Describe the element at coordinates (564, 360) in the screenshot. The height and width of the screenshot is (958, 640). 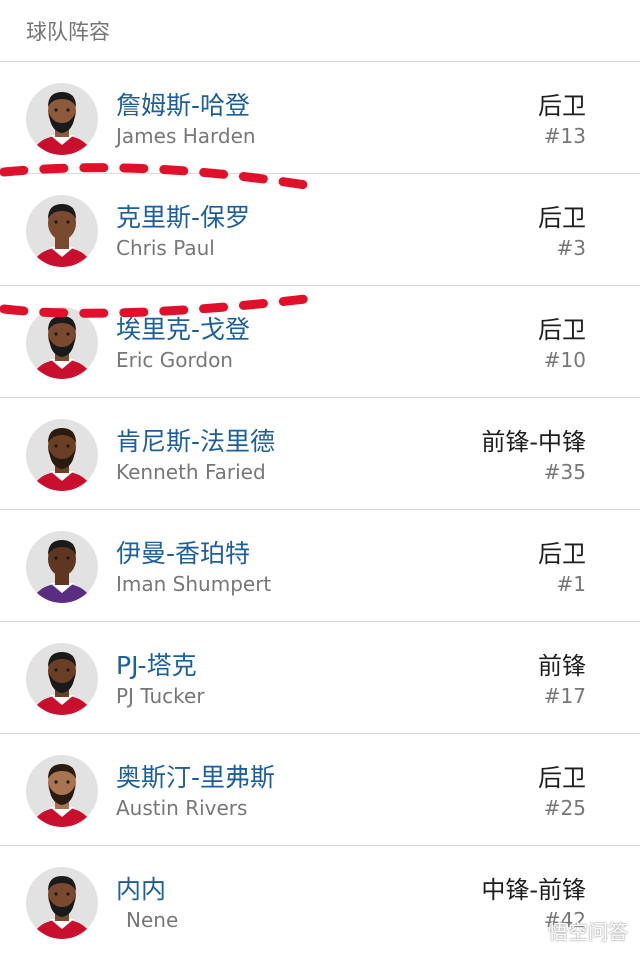
I see `player-number: #10` at that location.